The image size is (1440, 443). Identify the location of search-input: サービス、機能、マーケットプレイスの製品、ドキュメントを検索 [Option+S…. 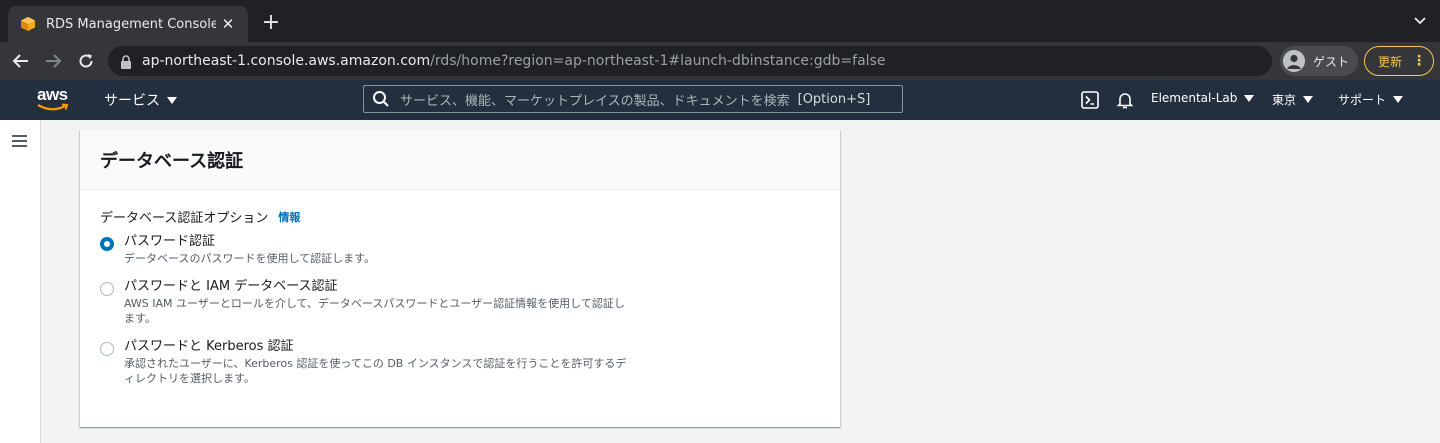
(633, 99).